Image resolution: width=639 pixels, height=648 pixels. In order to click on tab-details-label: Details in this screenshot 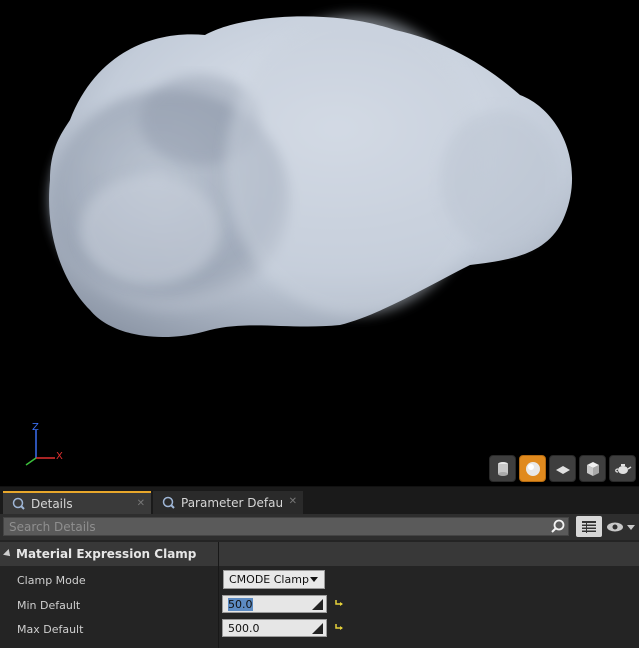, I will do `click(52, 503)`.